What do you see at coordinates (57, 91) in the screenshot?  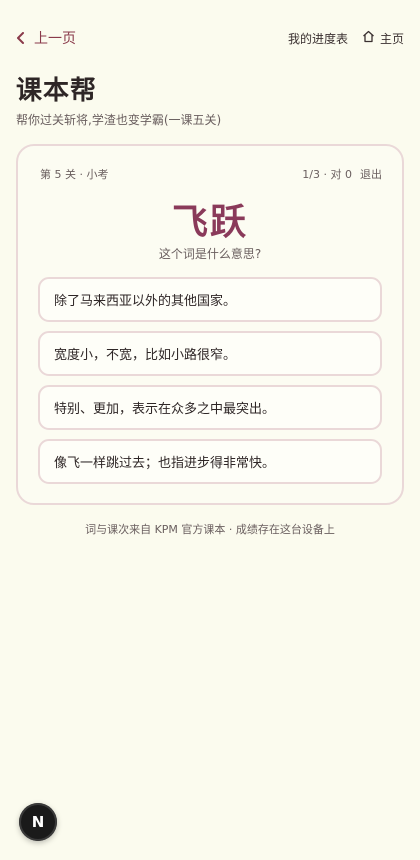 I see `page-title: 课本帮` at bounding box center [57, 91].